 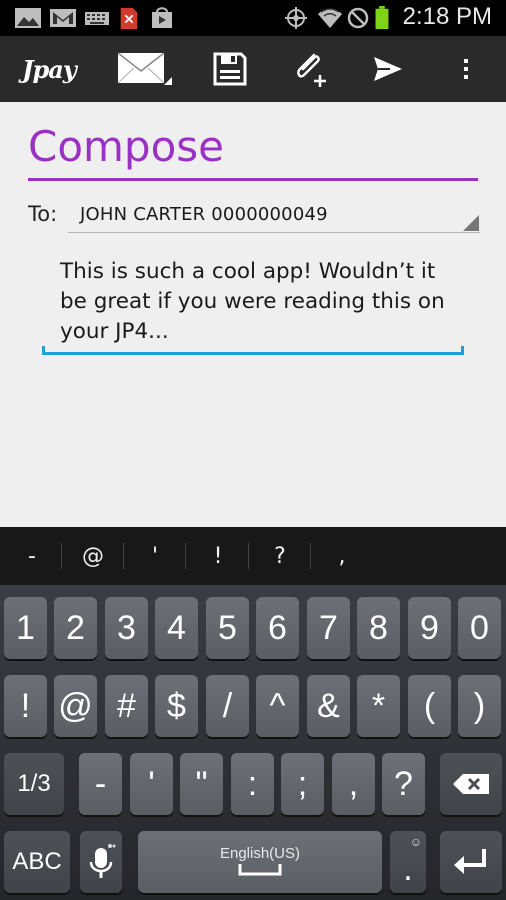 What do you see at coordinates (227, 628) in the screenshot?
I see `key-5: 5` at bounding box center [227, 628].